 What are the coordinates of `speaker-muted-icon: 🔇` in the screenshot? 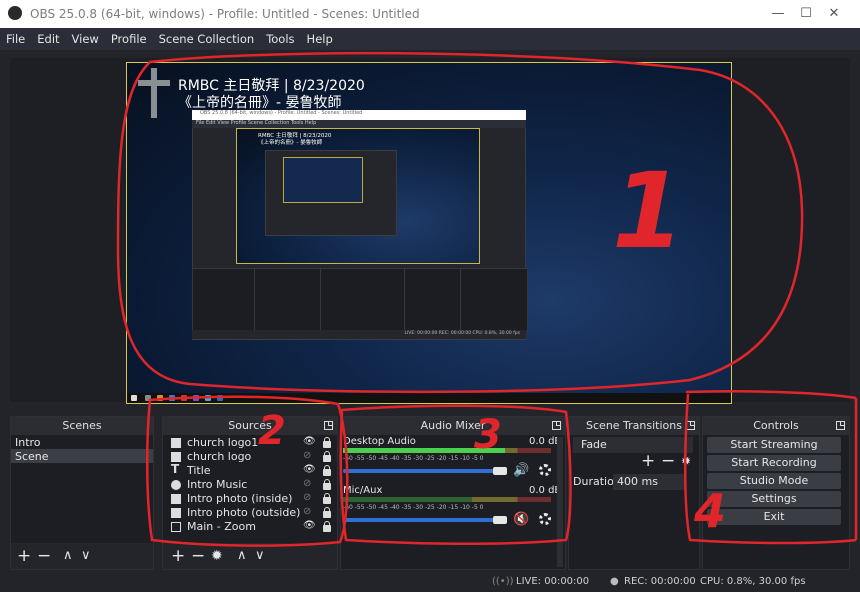 It's located at (521, 519).